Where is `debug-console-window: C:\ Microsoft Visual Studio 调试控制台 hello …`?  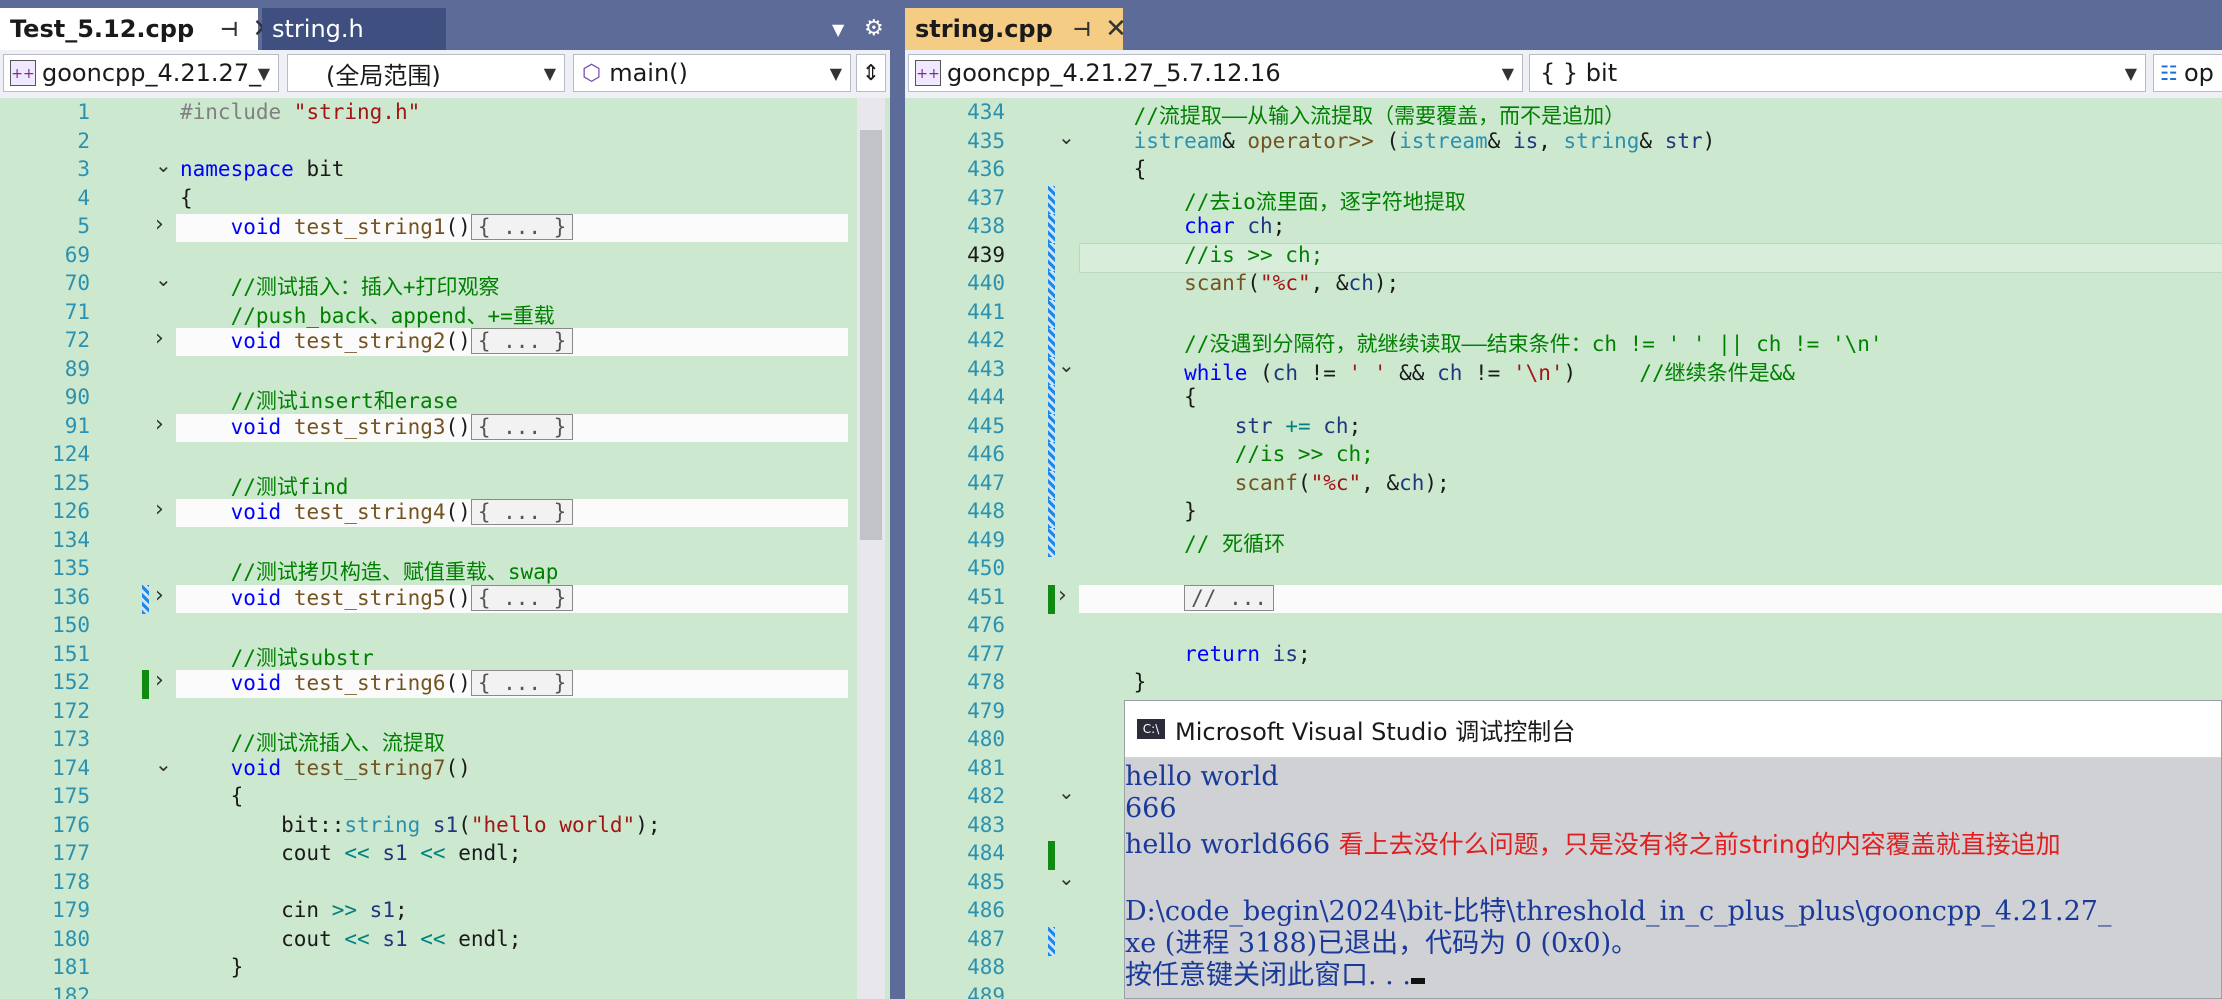
debug-console-window: C:\ Microsoft Visual Studio 调试控制台 hello … is located at coordinates (1673, 849).